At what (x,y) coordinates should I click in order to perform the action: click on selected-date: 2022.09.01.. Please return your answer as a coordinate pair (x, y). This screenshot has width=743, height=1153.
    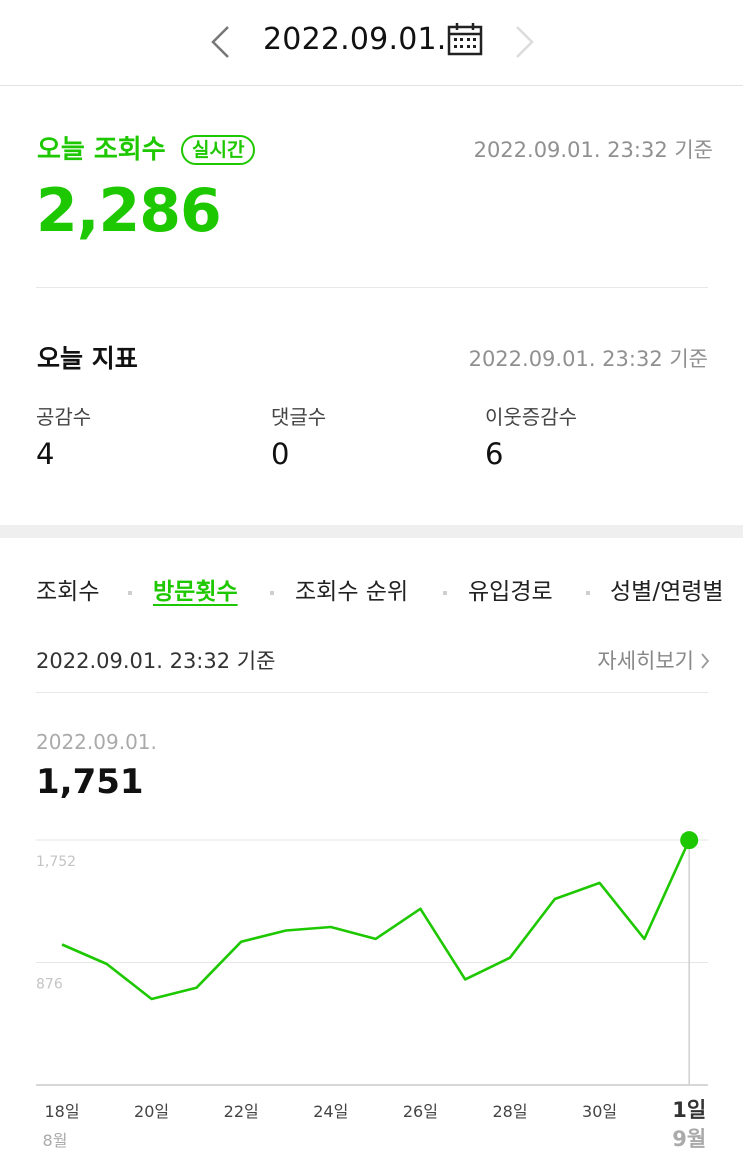
    Looking at the image, I should click on (96, 742).